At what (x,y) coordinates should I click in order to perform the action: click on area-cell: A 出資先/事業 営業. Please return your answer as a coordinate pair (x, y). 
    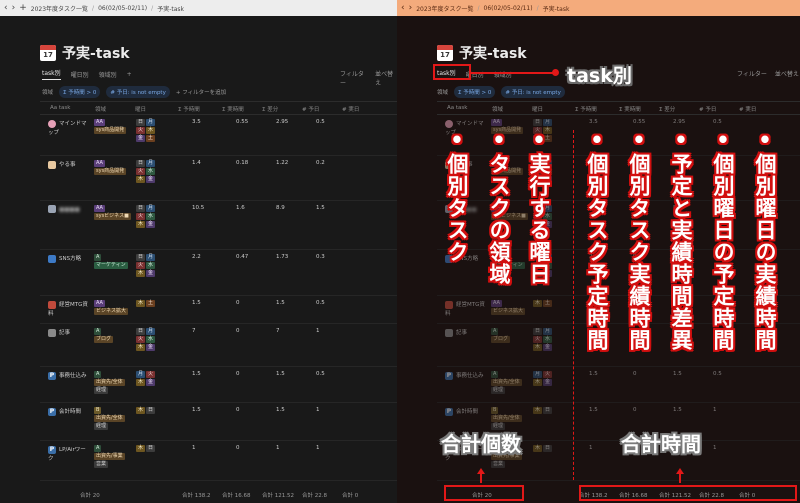
    Looking at the image, I should click on (114, 457).